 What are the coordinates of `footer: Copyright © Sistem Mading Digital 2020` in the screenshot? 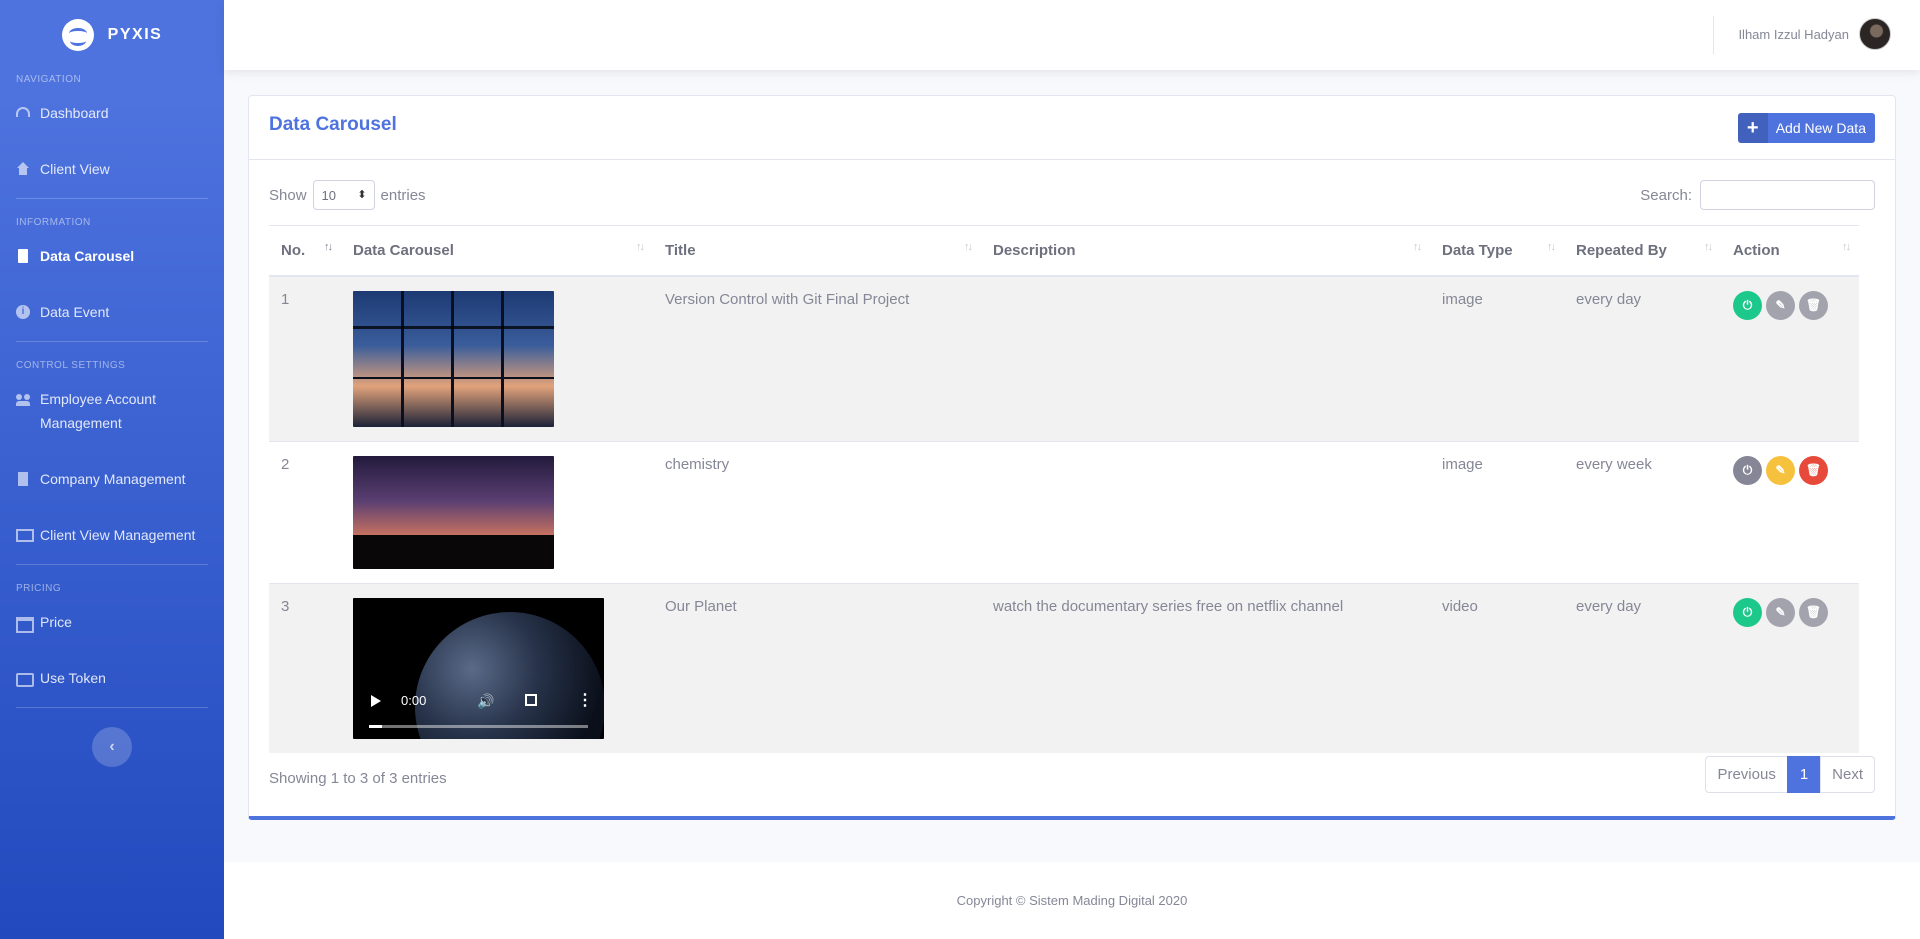 It's located at (1072, 900).